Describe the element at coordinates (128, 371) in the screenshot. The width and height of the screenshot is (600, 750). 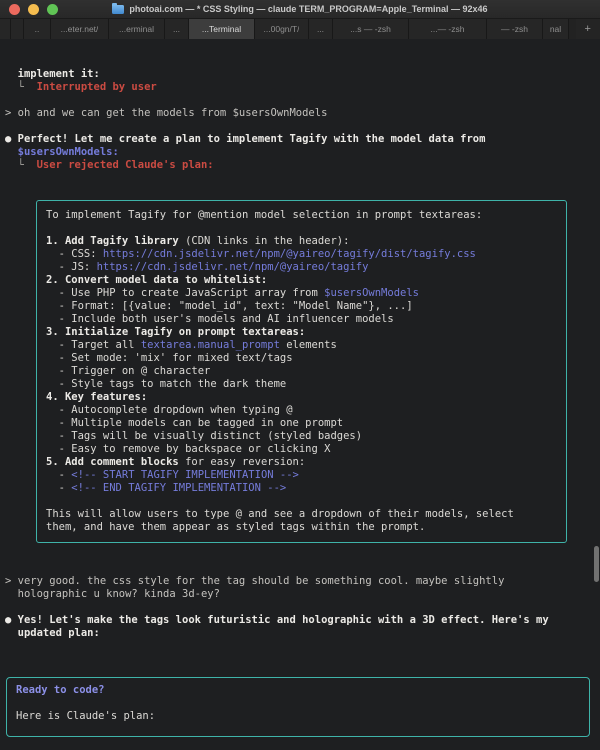
I see `text-segment: - Trigger on @ character` at that location.